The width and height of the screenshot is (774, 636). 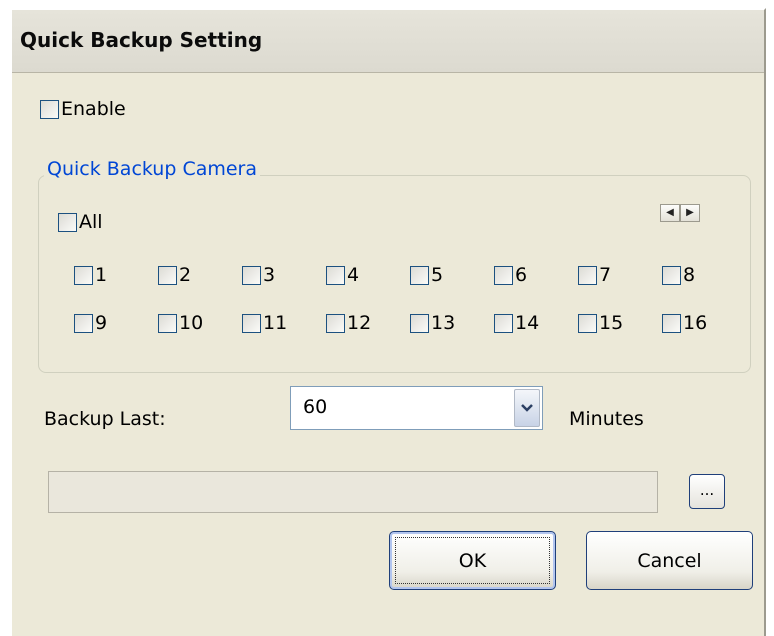 What do you see at coordinates (704, 275) in the screenshot?
I see `camera-checkbox-row: 8` at bounding box center [704, 275].